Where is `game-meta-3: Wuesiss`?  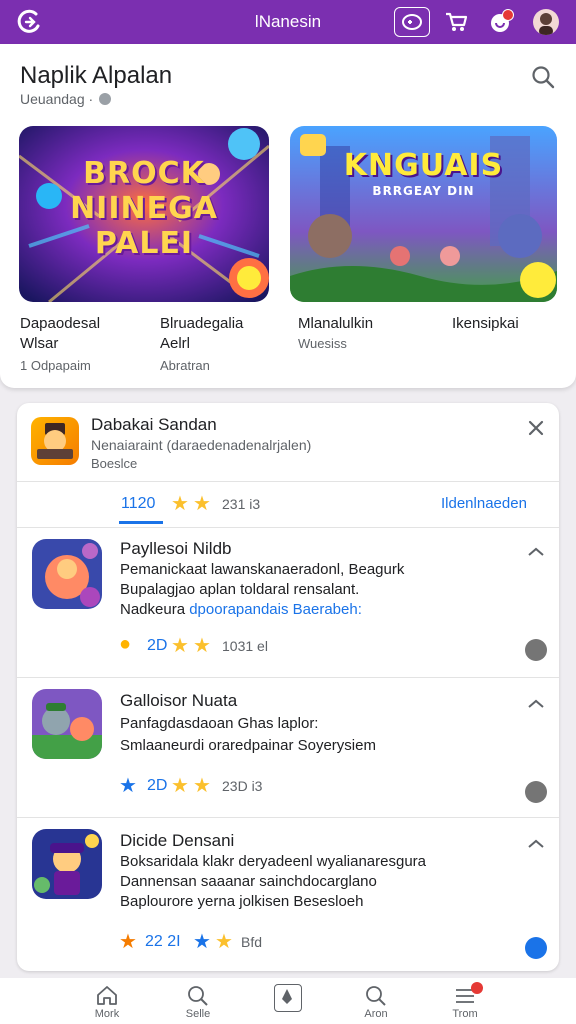
game-meta-3: Wuesiss is located at coordinates (322, 343).